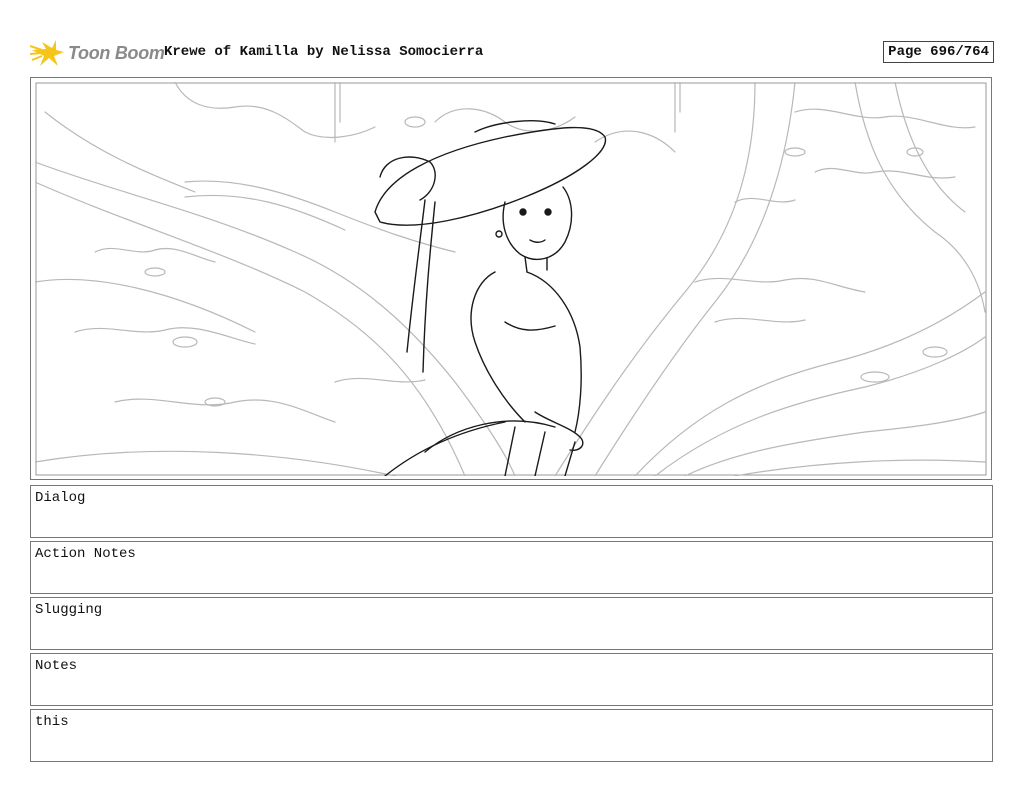 Image resolution: width=1024 pixels, height=793 pixels. Describe the element at coordinates (56, 666) in the screenshot. I see `notes-label: Notes` at that location.